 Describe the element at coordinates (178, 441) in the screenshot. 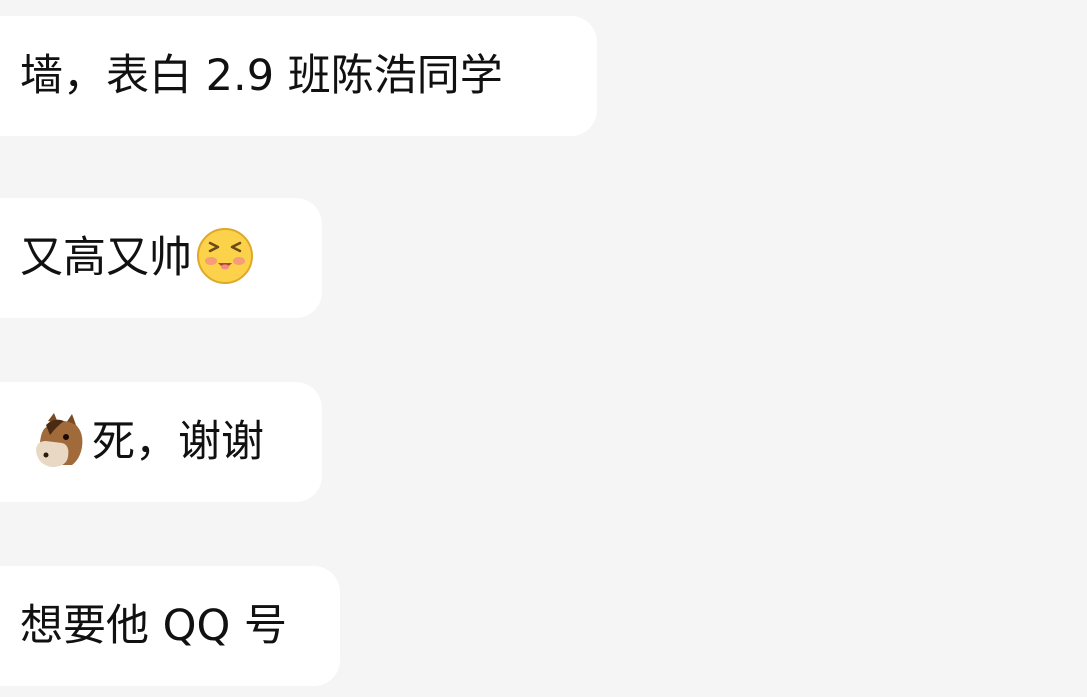

I see `message-text: 死，谢谢` at that location.